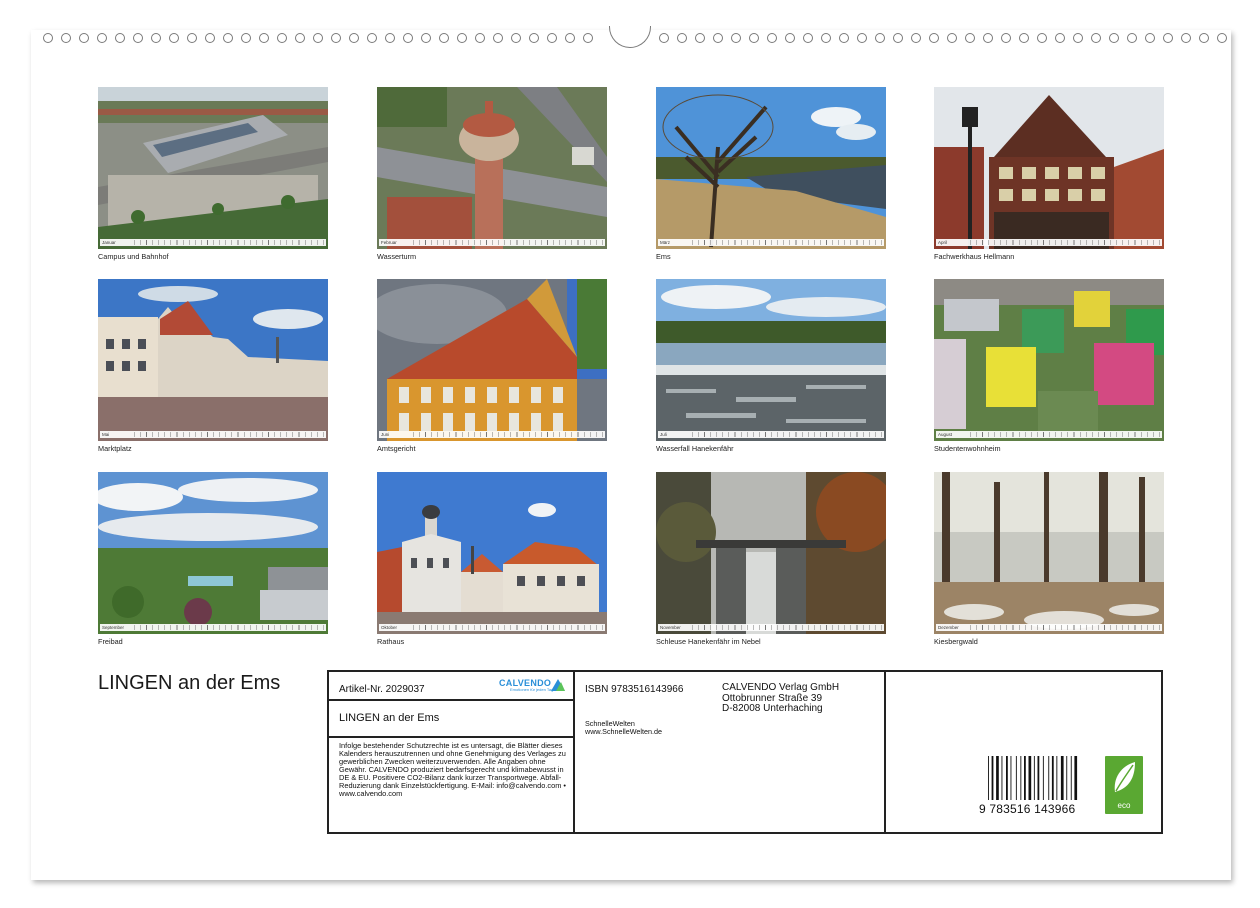 The image size is (1260, 908). I want to click on month-label: April, so click(943, 242).